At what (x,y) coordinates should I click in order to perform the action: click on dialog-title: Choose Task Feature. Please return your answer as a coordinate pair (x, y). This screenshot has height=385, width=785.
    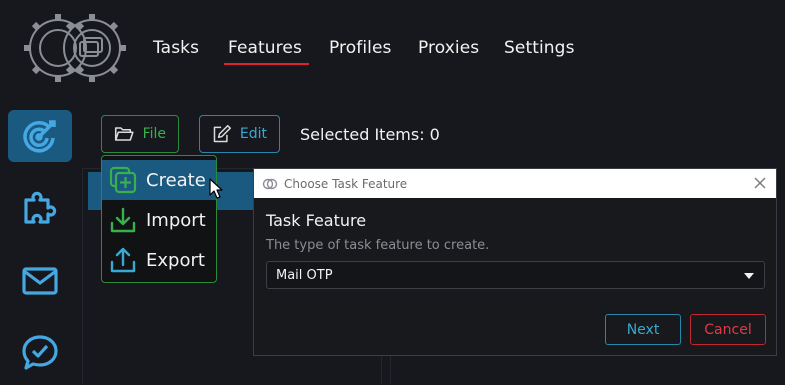
    Looking at the image, I should click on (346, 183).